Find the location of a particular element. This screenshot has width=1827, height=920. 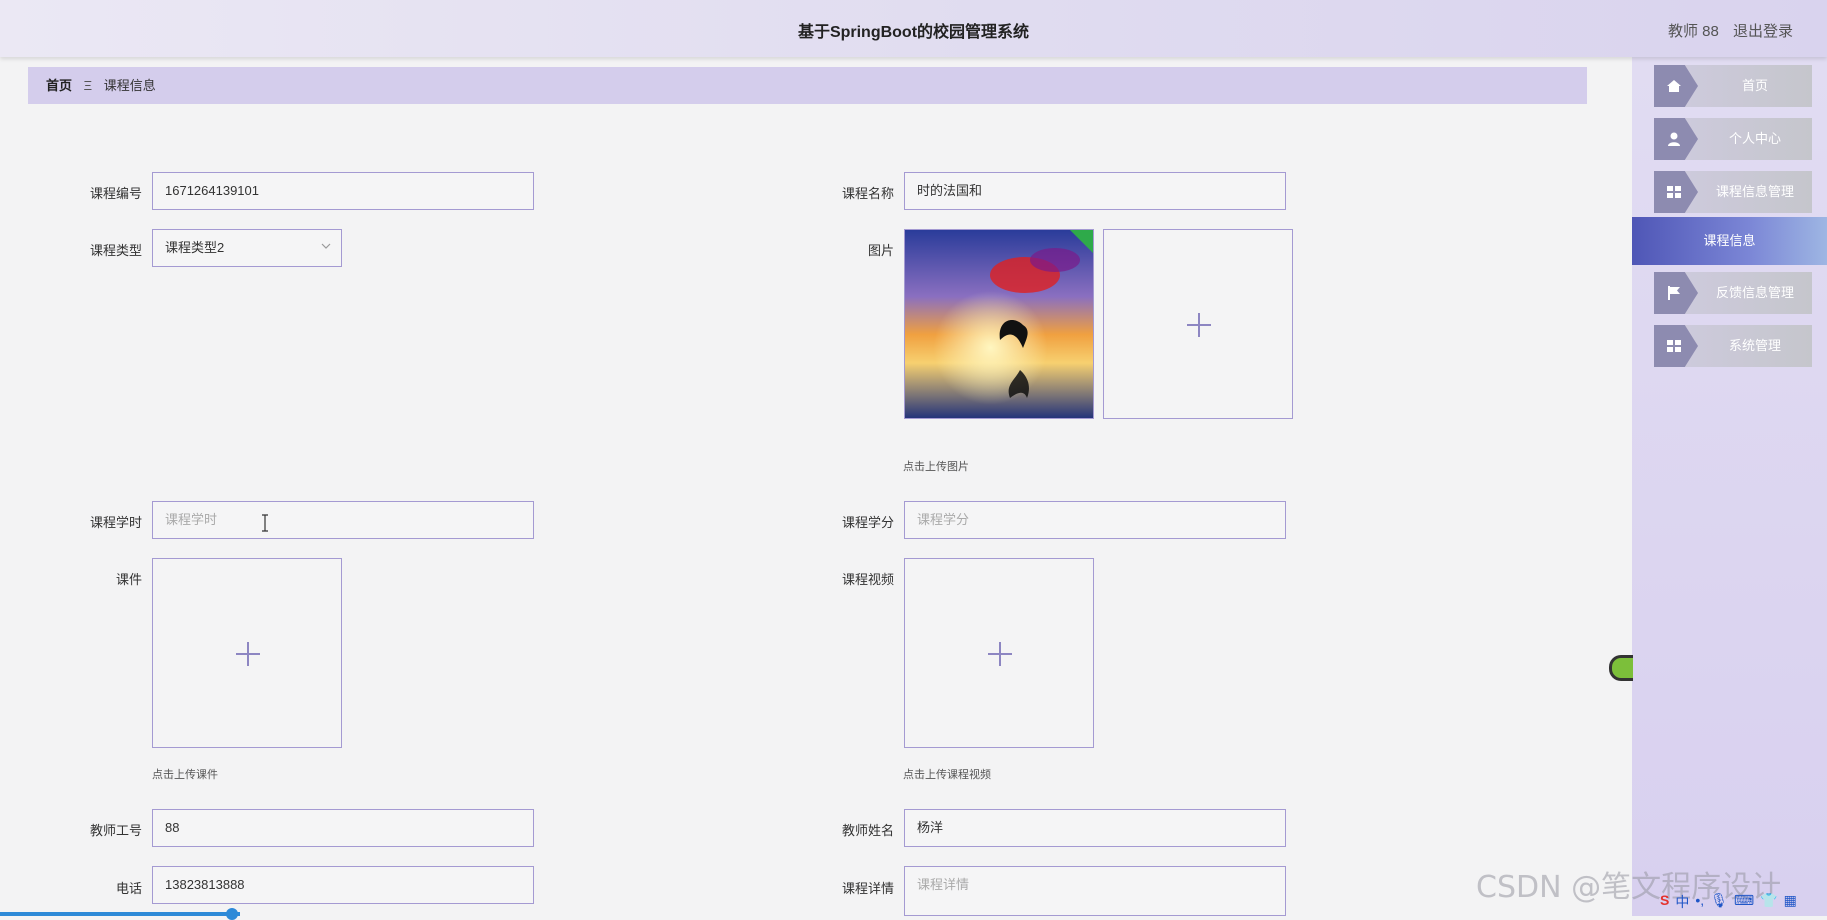

sidebar-item-course-info: 课程信息 is located at coordinates (1729, 241).